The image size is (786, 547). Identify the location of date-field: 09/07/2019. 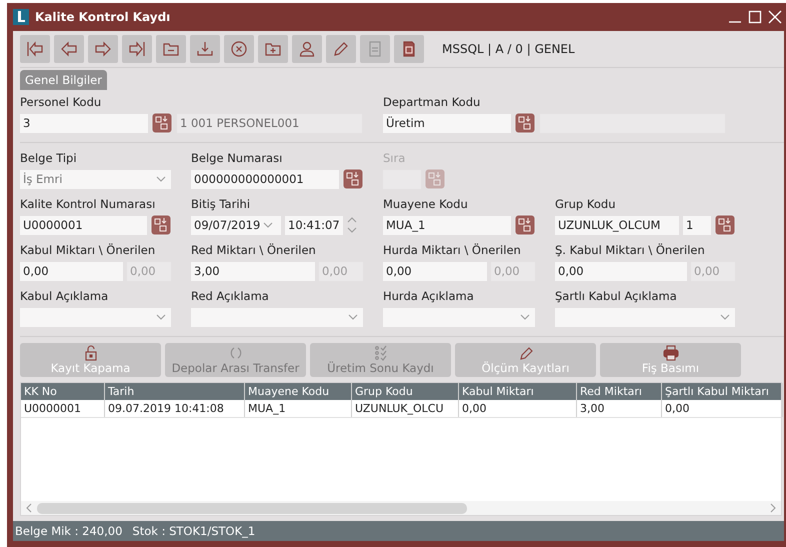
(236, 225).